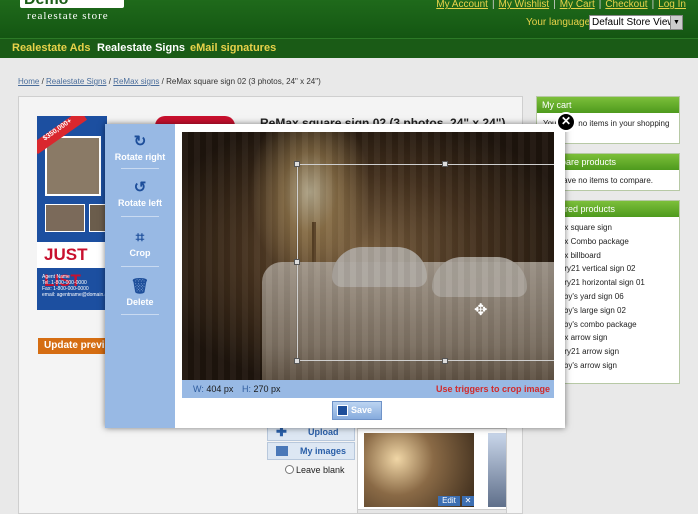 The height and width of the screenshot is (514, 698). What do you see at coordinates (462, 5) in the screenshot?
I see `my-account-link: My Account` at bounding box center [462, 5].